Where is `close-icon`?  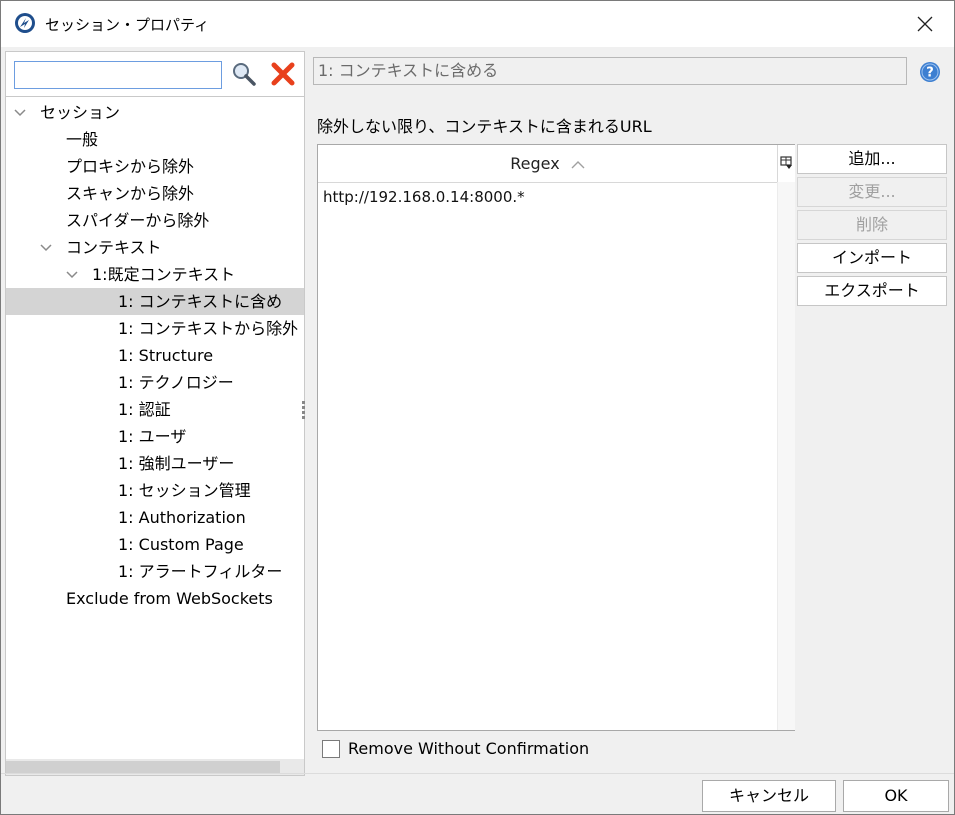 close-icon is located at coordinates (925, 24).